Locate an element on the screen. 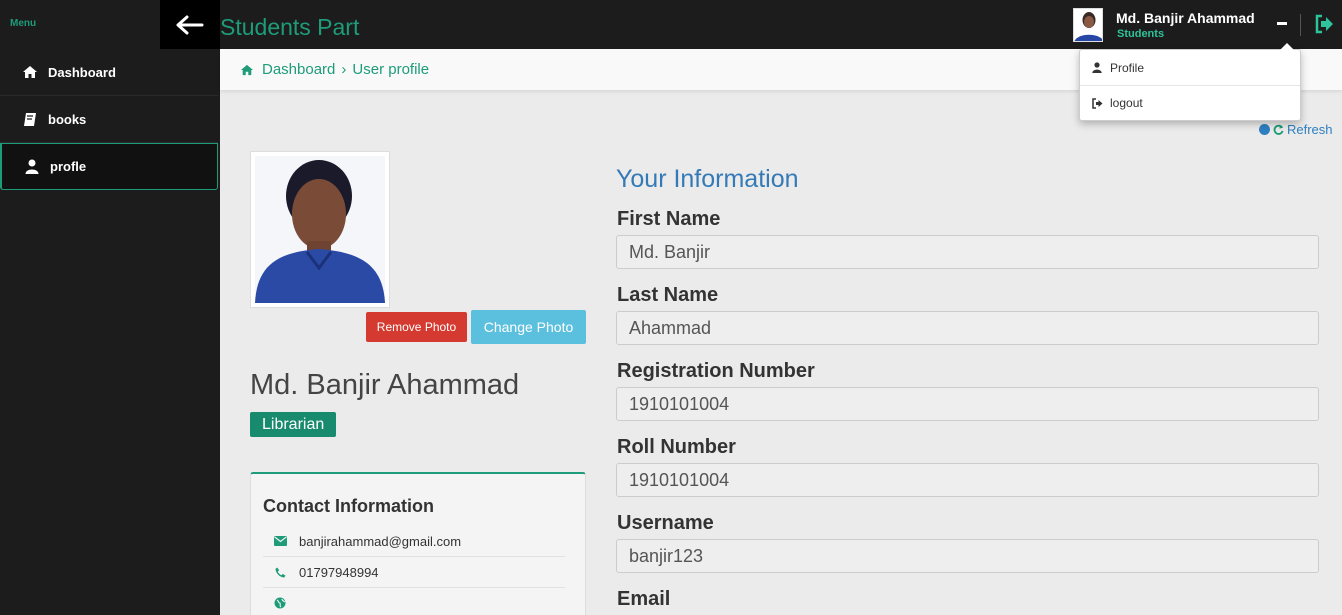 This screenshot has width=1342, height=615. arrow-left-icon is located at coordinates (190, 24).